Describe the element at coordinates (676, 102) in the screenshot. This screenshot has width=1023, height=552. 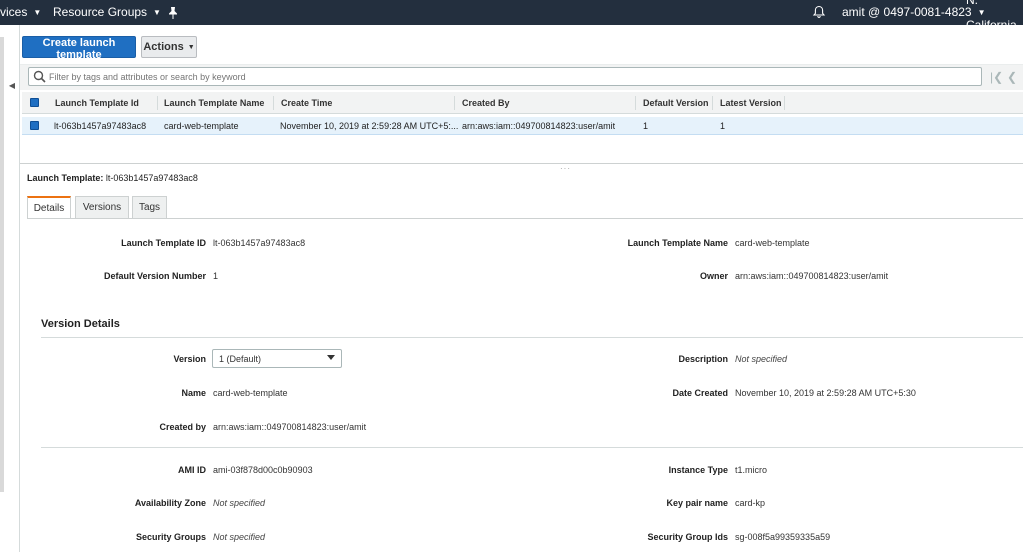
I see `column-header: Default Version` at that location.